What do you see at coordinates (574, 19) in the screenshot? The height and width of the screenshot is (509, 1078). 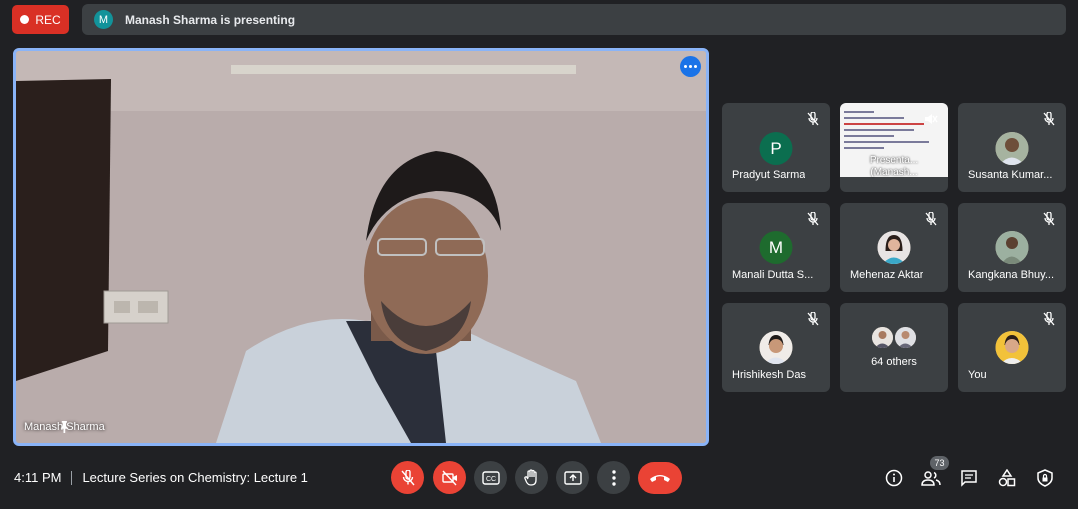 I see `presenting-banner: M Manash Sharma is presenting` at bounding box center [574, 19].